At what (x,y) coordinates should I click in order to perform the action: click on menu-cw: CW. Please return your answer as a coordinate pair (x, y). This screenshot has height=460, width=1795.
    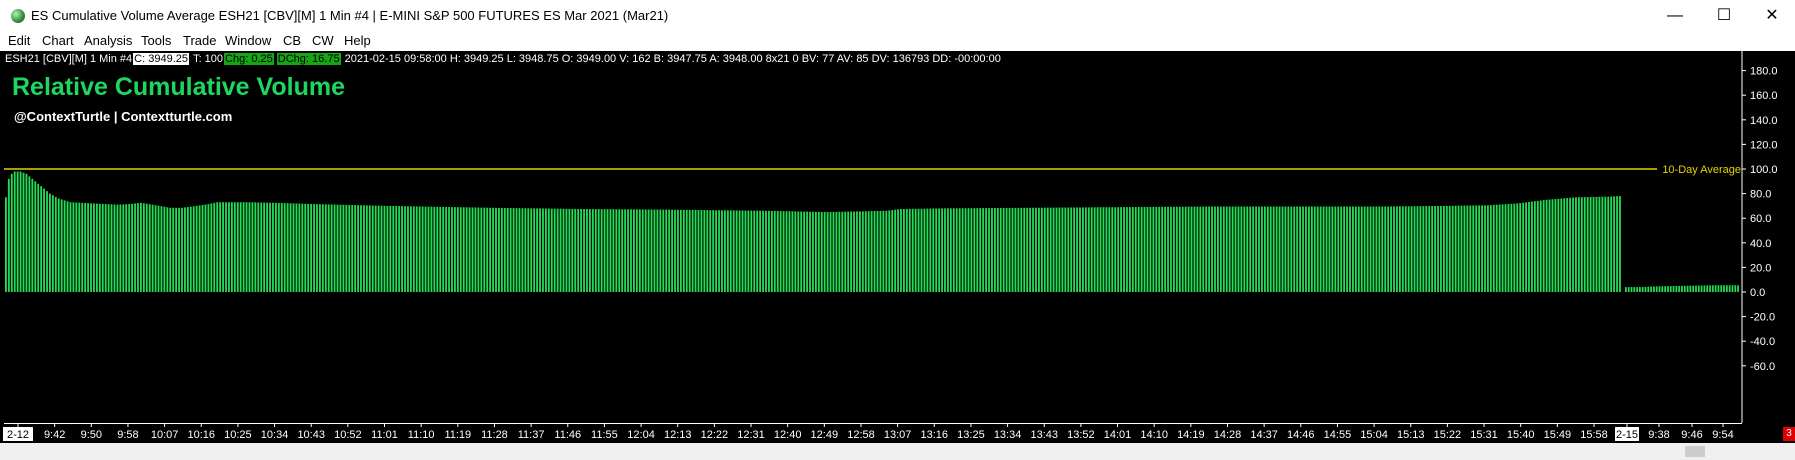
    Looking at the image, I should click on (323, 40).